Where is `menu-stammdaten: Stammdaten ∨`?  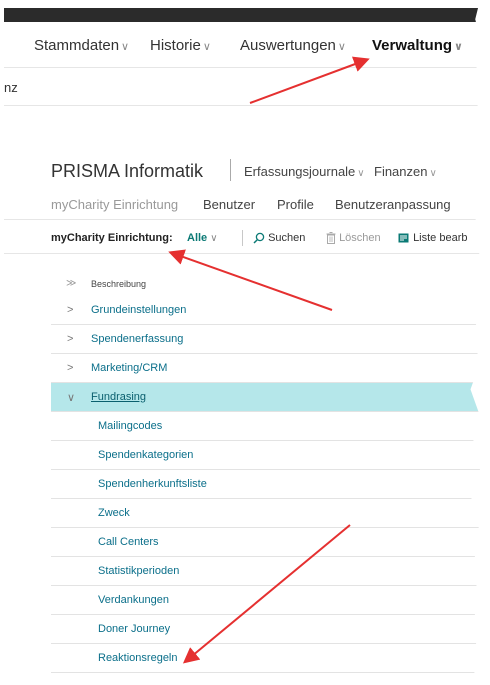
menu-stammdaten: Stammdaten ∨ is located at coordinates (81, 45).